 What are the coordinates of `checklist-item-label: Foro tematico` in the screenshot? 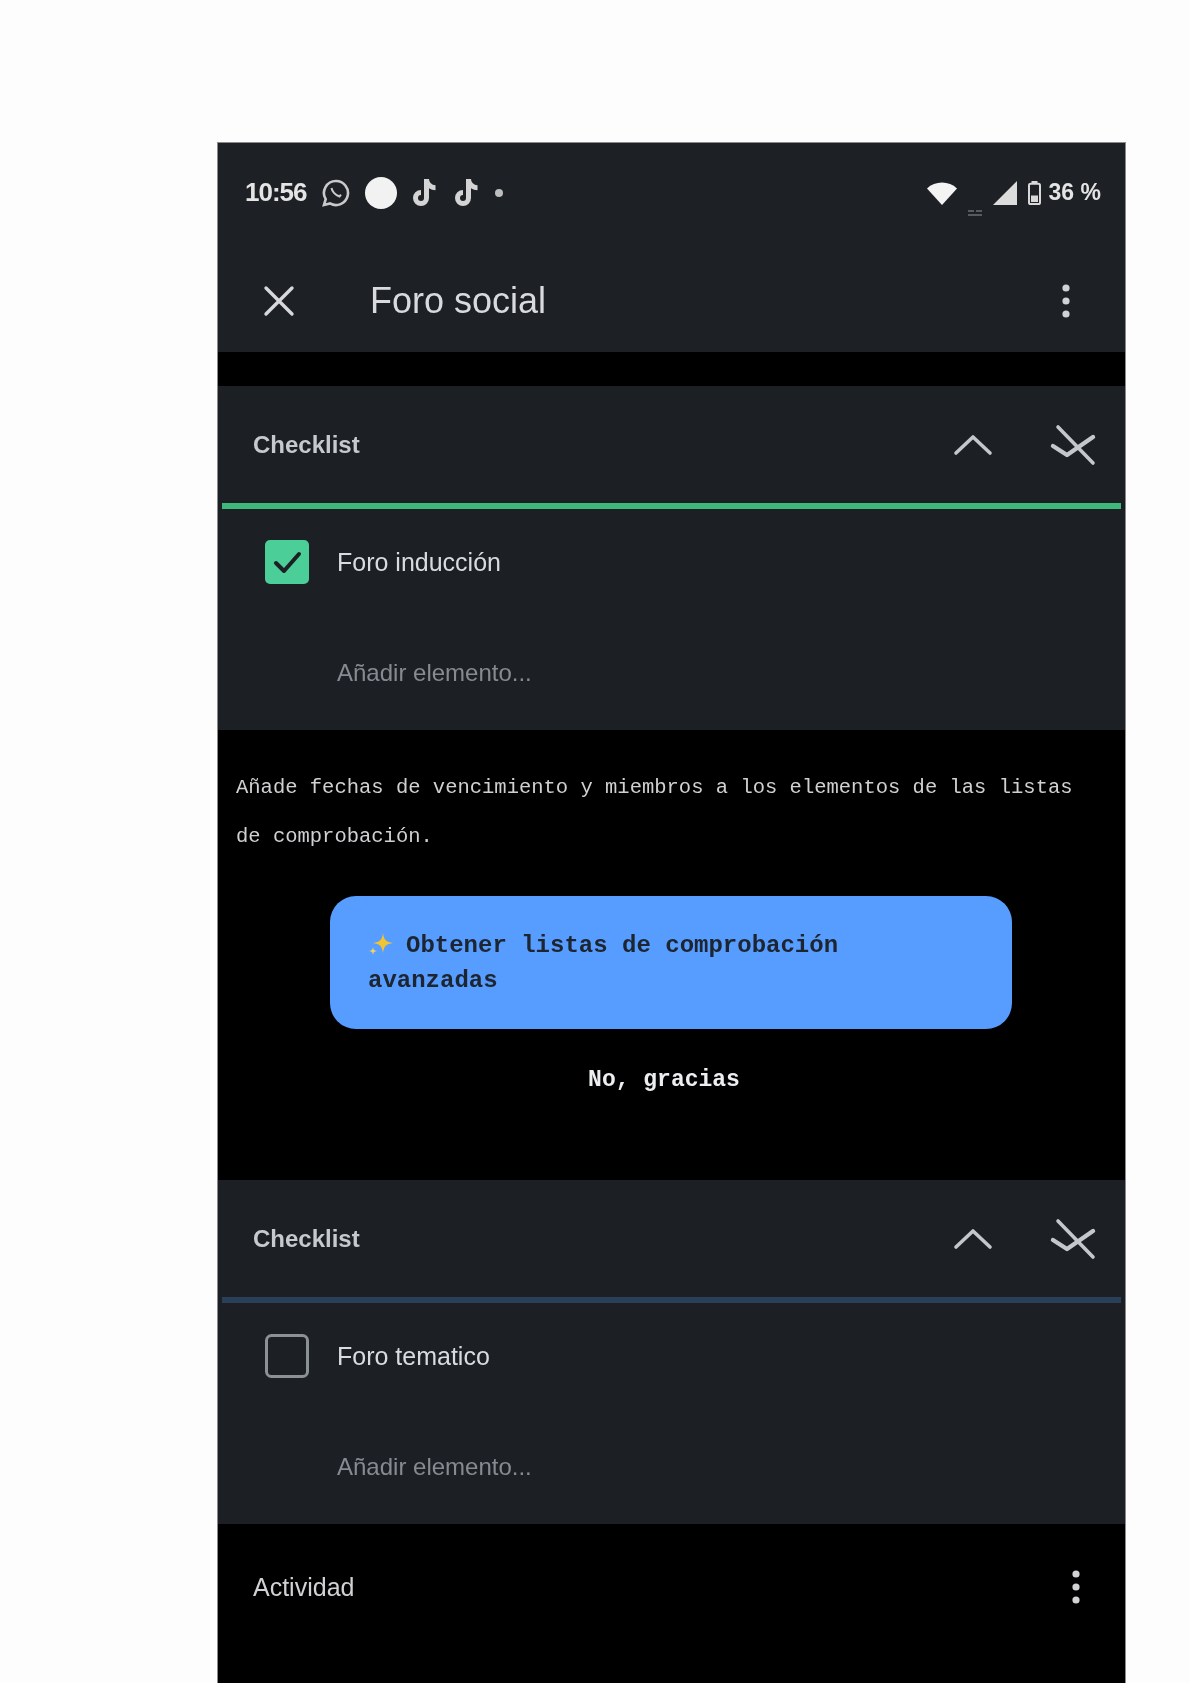 It's located at (413, 1356).